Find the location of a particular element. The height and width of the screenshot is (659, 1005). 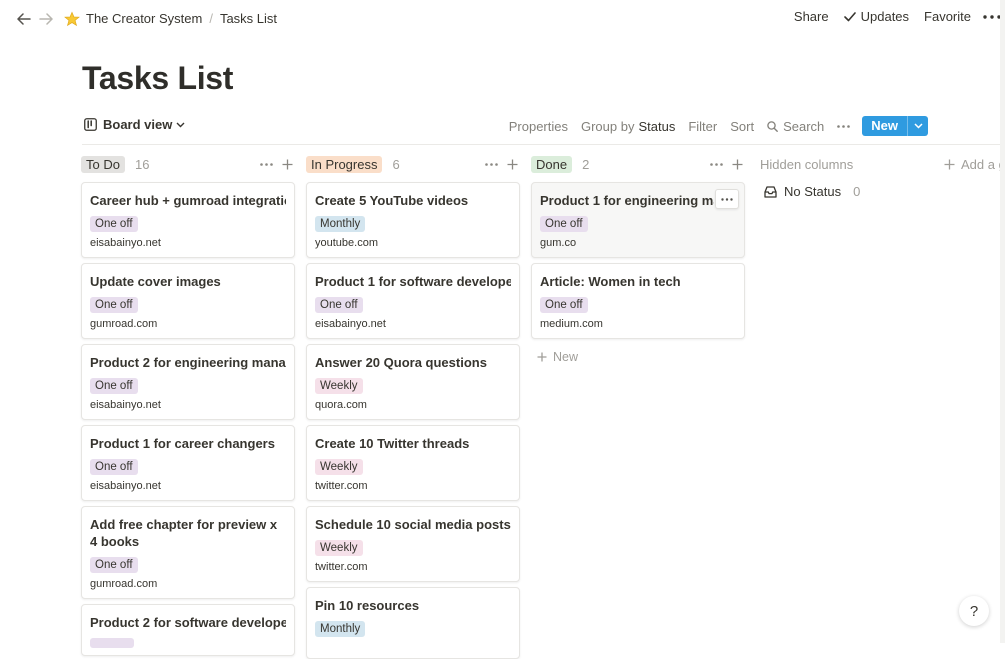

back-arrow-icon is located at coordinates (24, 19).